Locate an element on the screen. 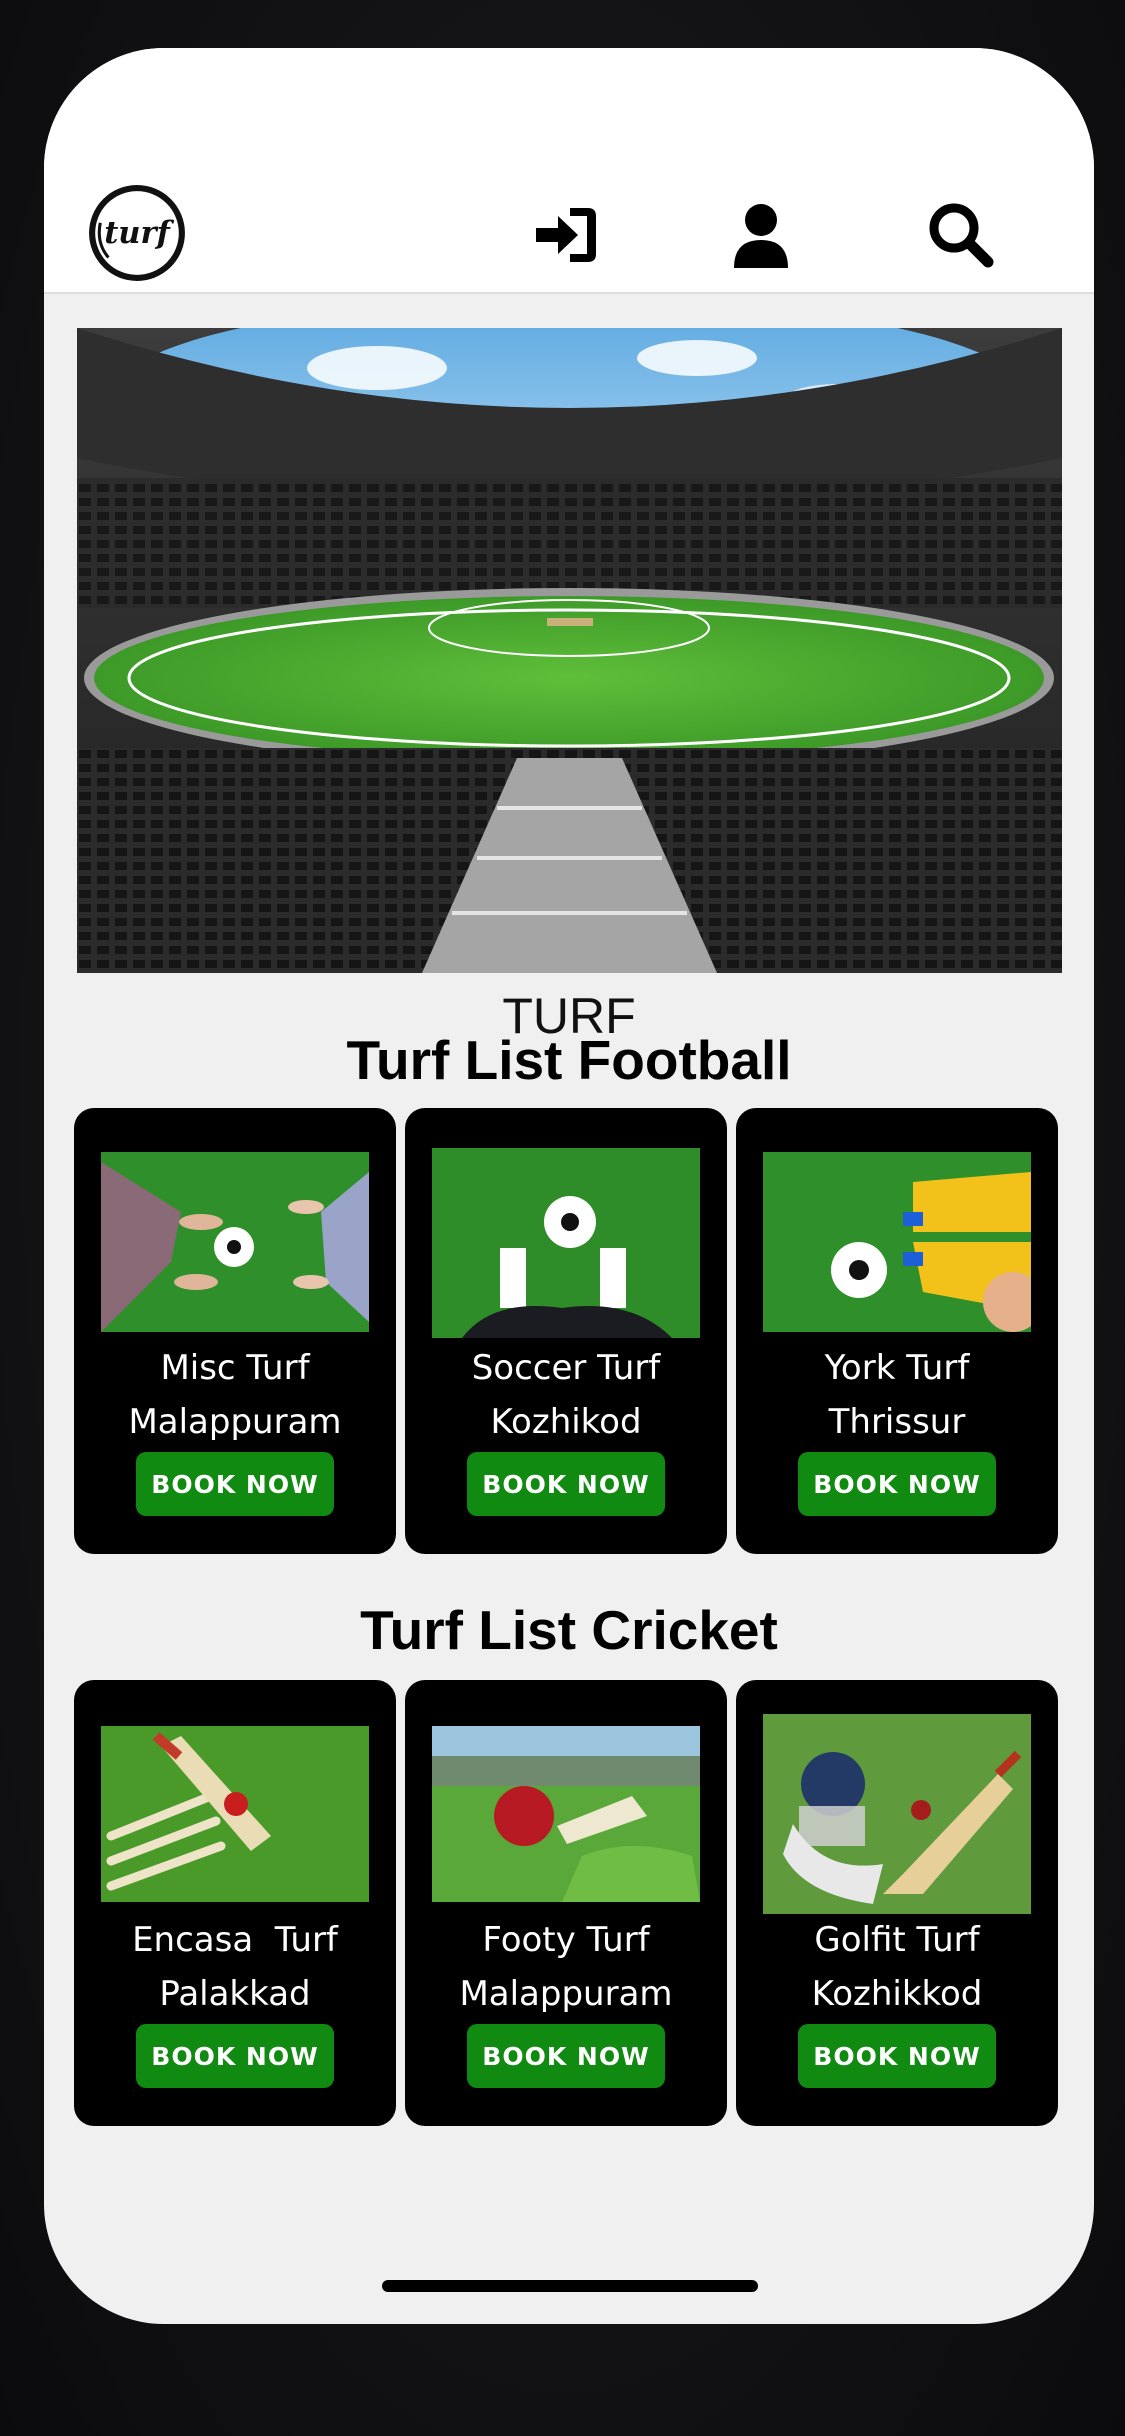  turf-card-football: Misc Turf Malappuram BOOK NOW is located at coordinates (235, 1331).